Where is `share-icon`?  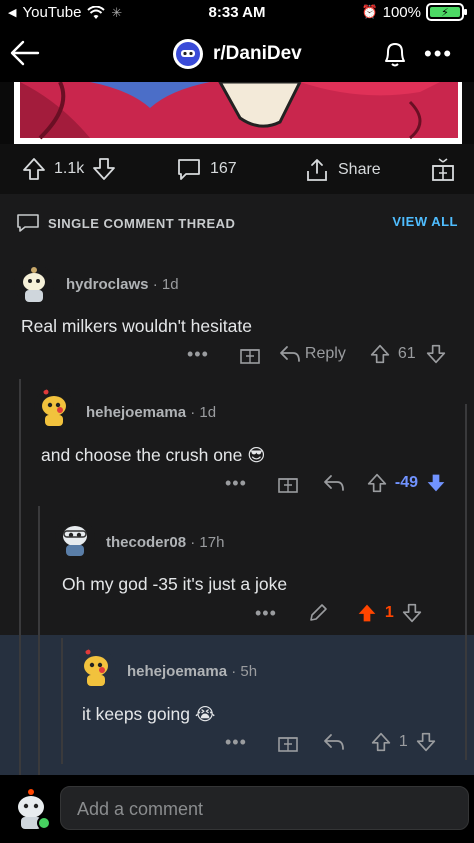
share-icon is located at coordinates (317, 170).